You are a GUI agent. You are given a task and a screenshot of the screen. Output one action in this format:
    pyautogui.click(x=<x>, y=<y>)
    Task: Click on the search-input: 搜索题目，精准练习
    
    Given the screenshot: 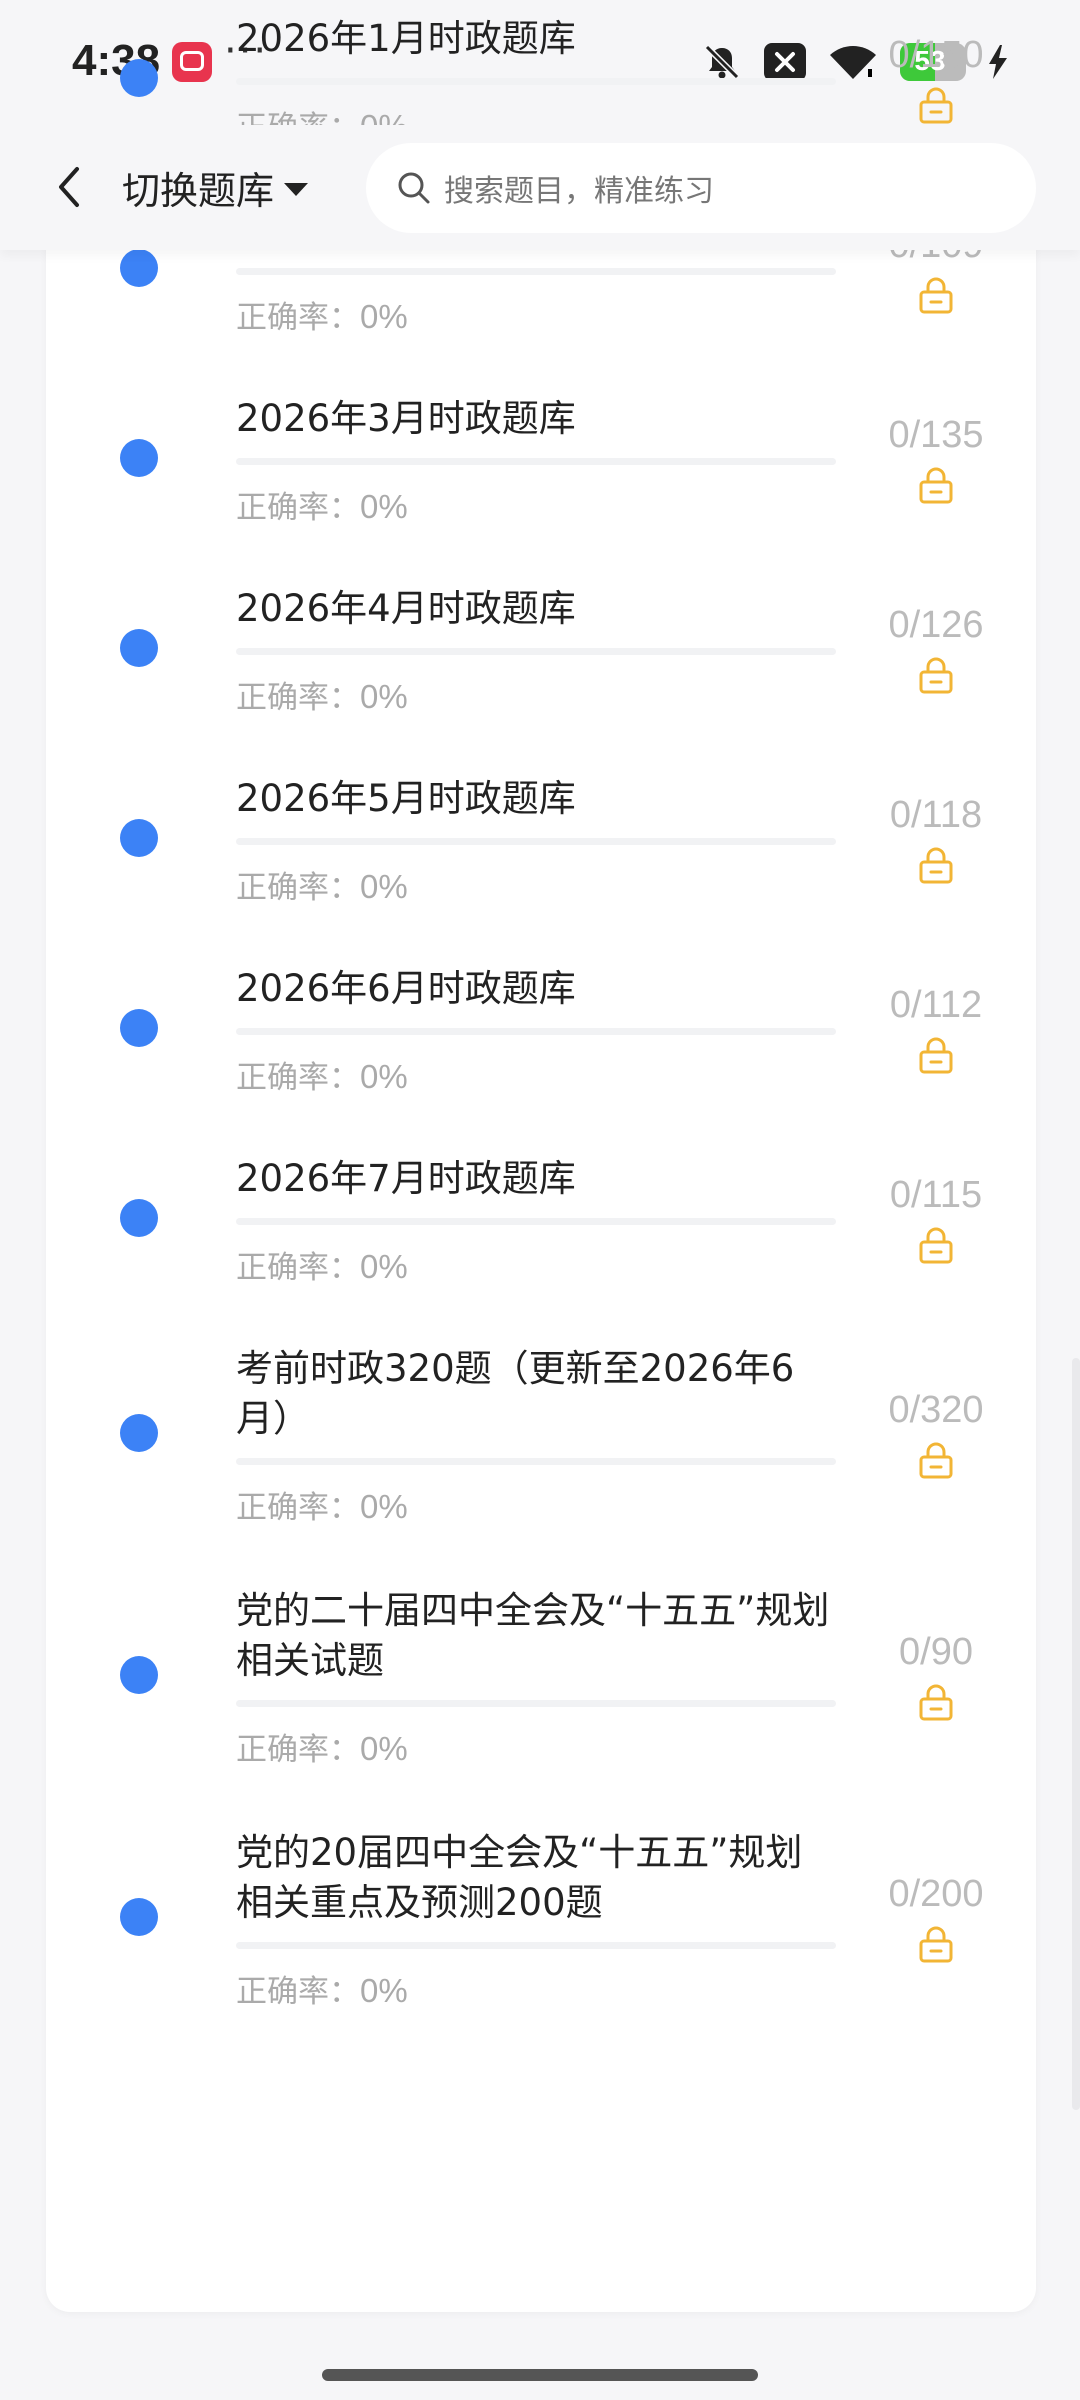 What is the action you would take?
    pyautogui.click(x=701, y=188)
    